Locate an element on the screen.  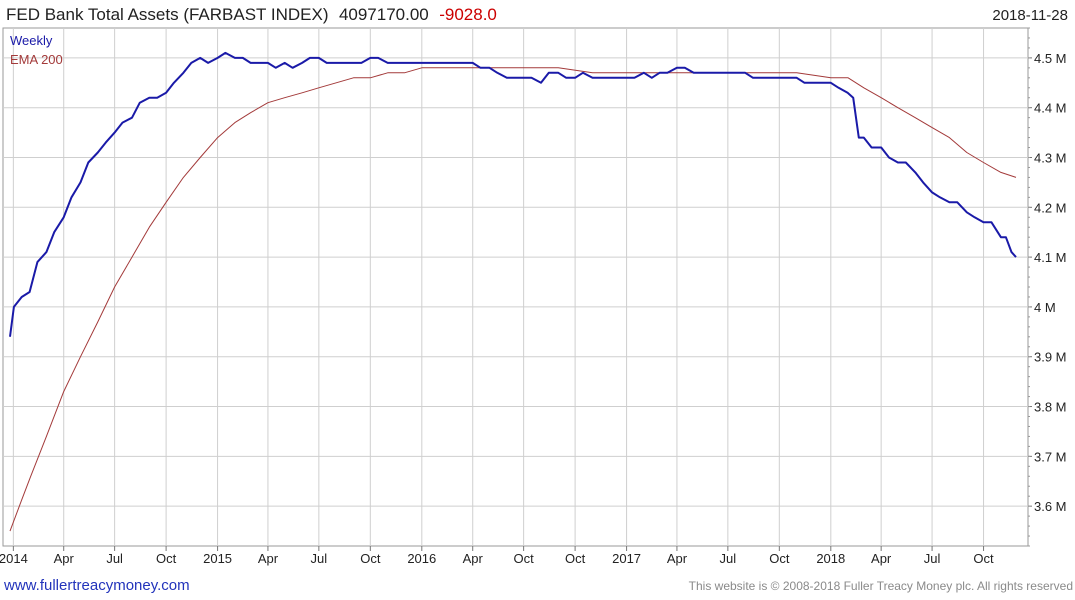
x-tick-label: 2014 is located at coordinates (14, 558).